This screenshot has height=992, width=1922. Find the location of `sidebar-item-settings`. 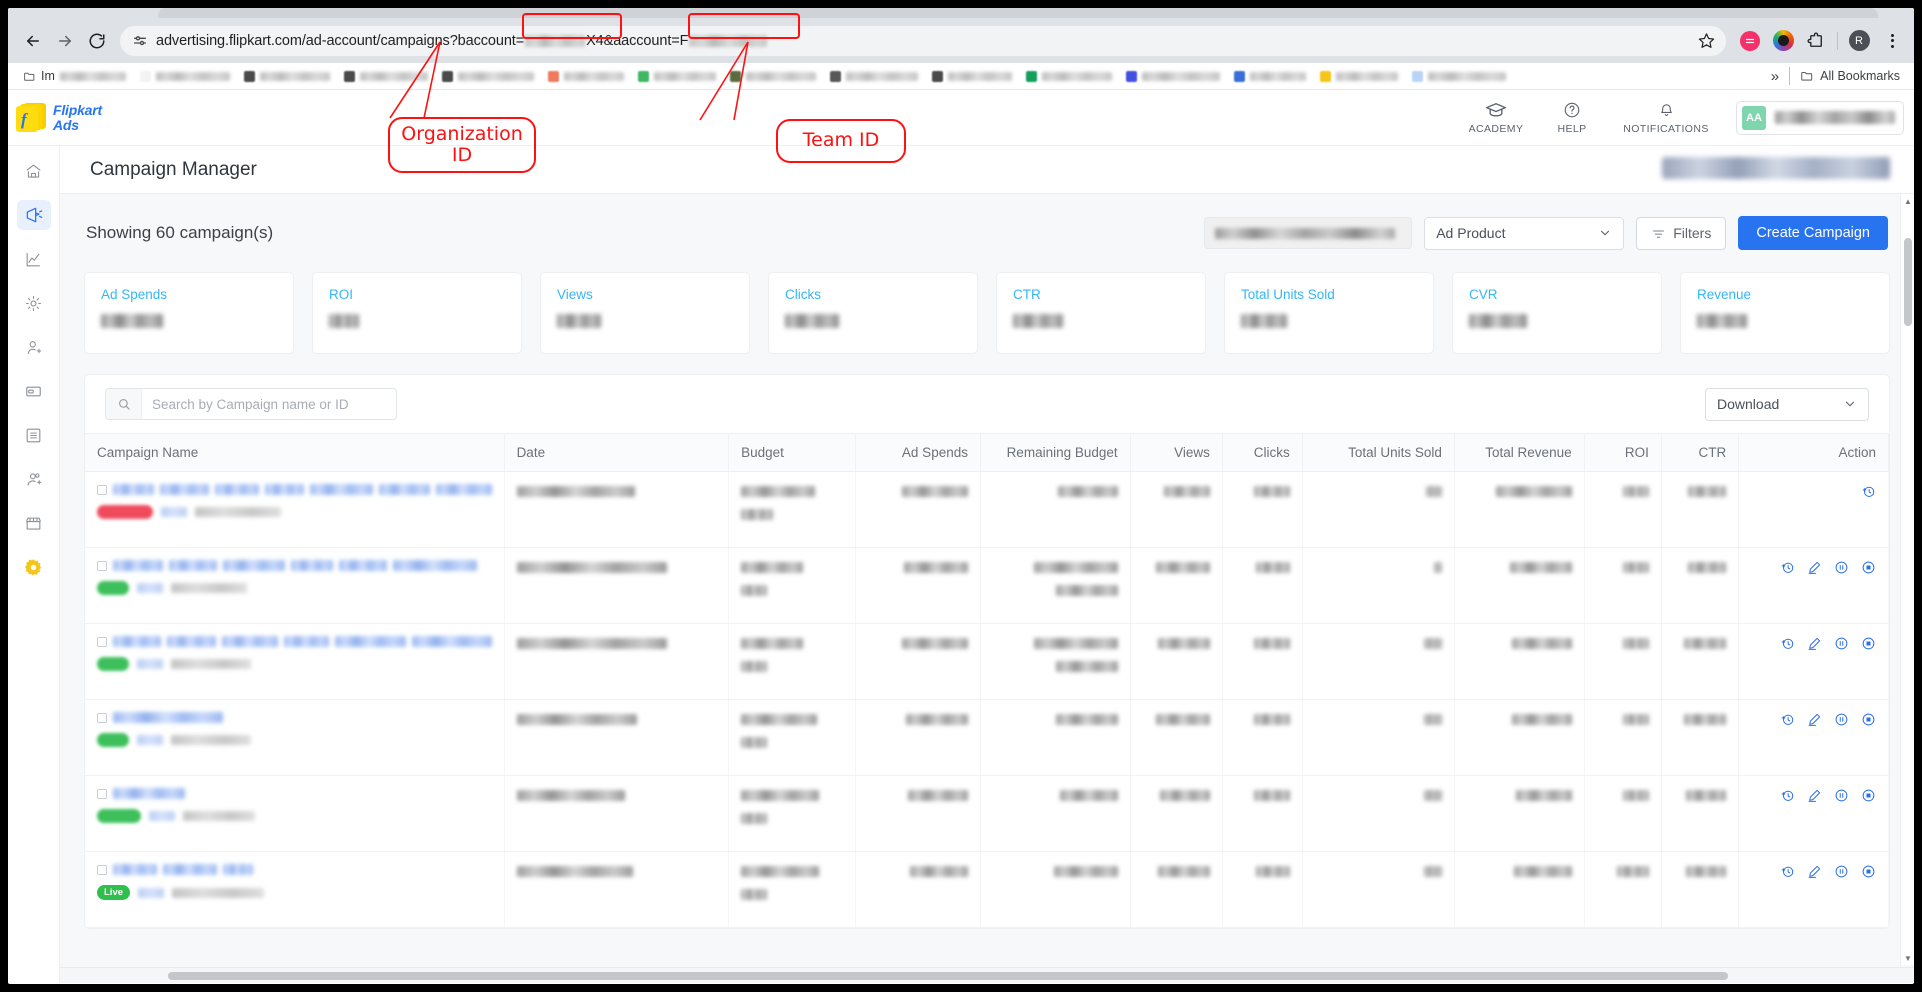

sidebar-item-settings is located at coordinates (34, 567).